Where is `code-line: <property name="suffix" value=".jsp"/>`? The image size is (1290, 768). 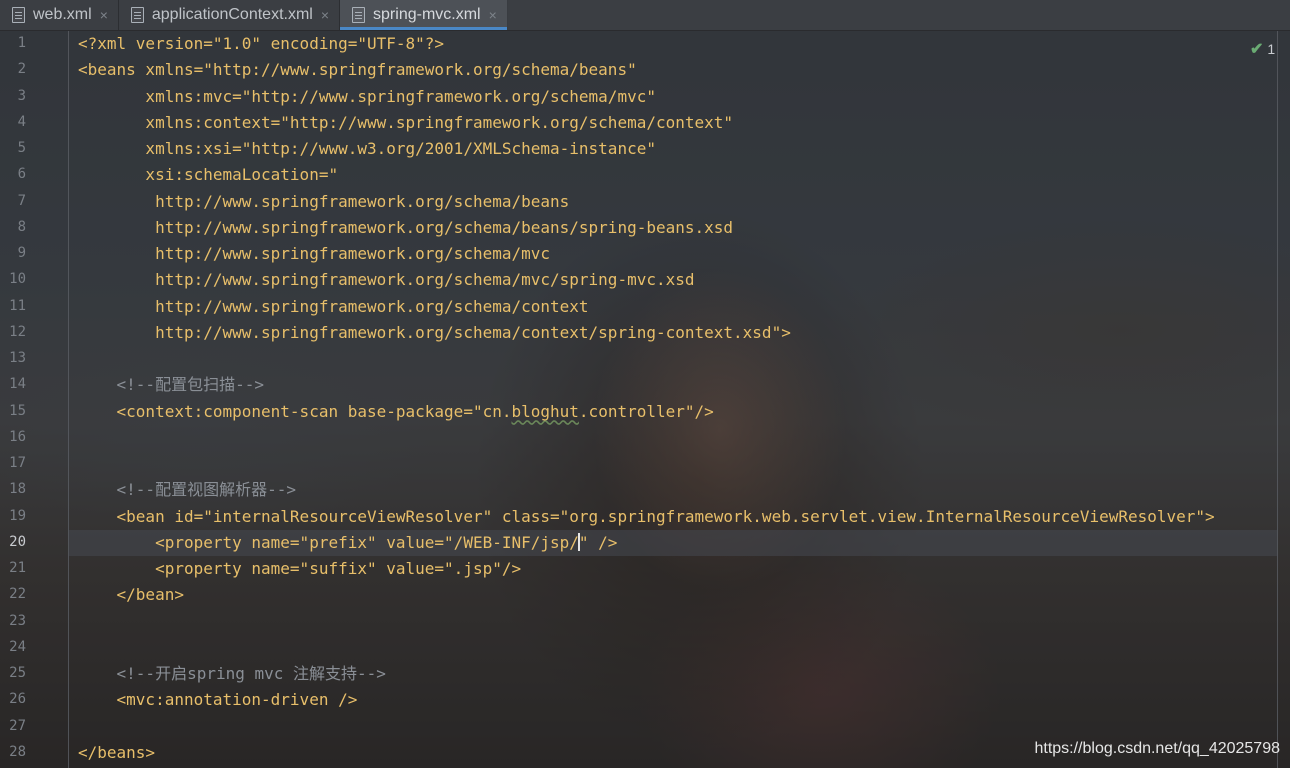 code-line: <property name="suffix" value=".jsp"/> is located at coordinates (300, 568).